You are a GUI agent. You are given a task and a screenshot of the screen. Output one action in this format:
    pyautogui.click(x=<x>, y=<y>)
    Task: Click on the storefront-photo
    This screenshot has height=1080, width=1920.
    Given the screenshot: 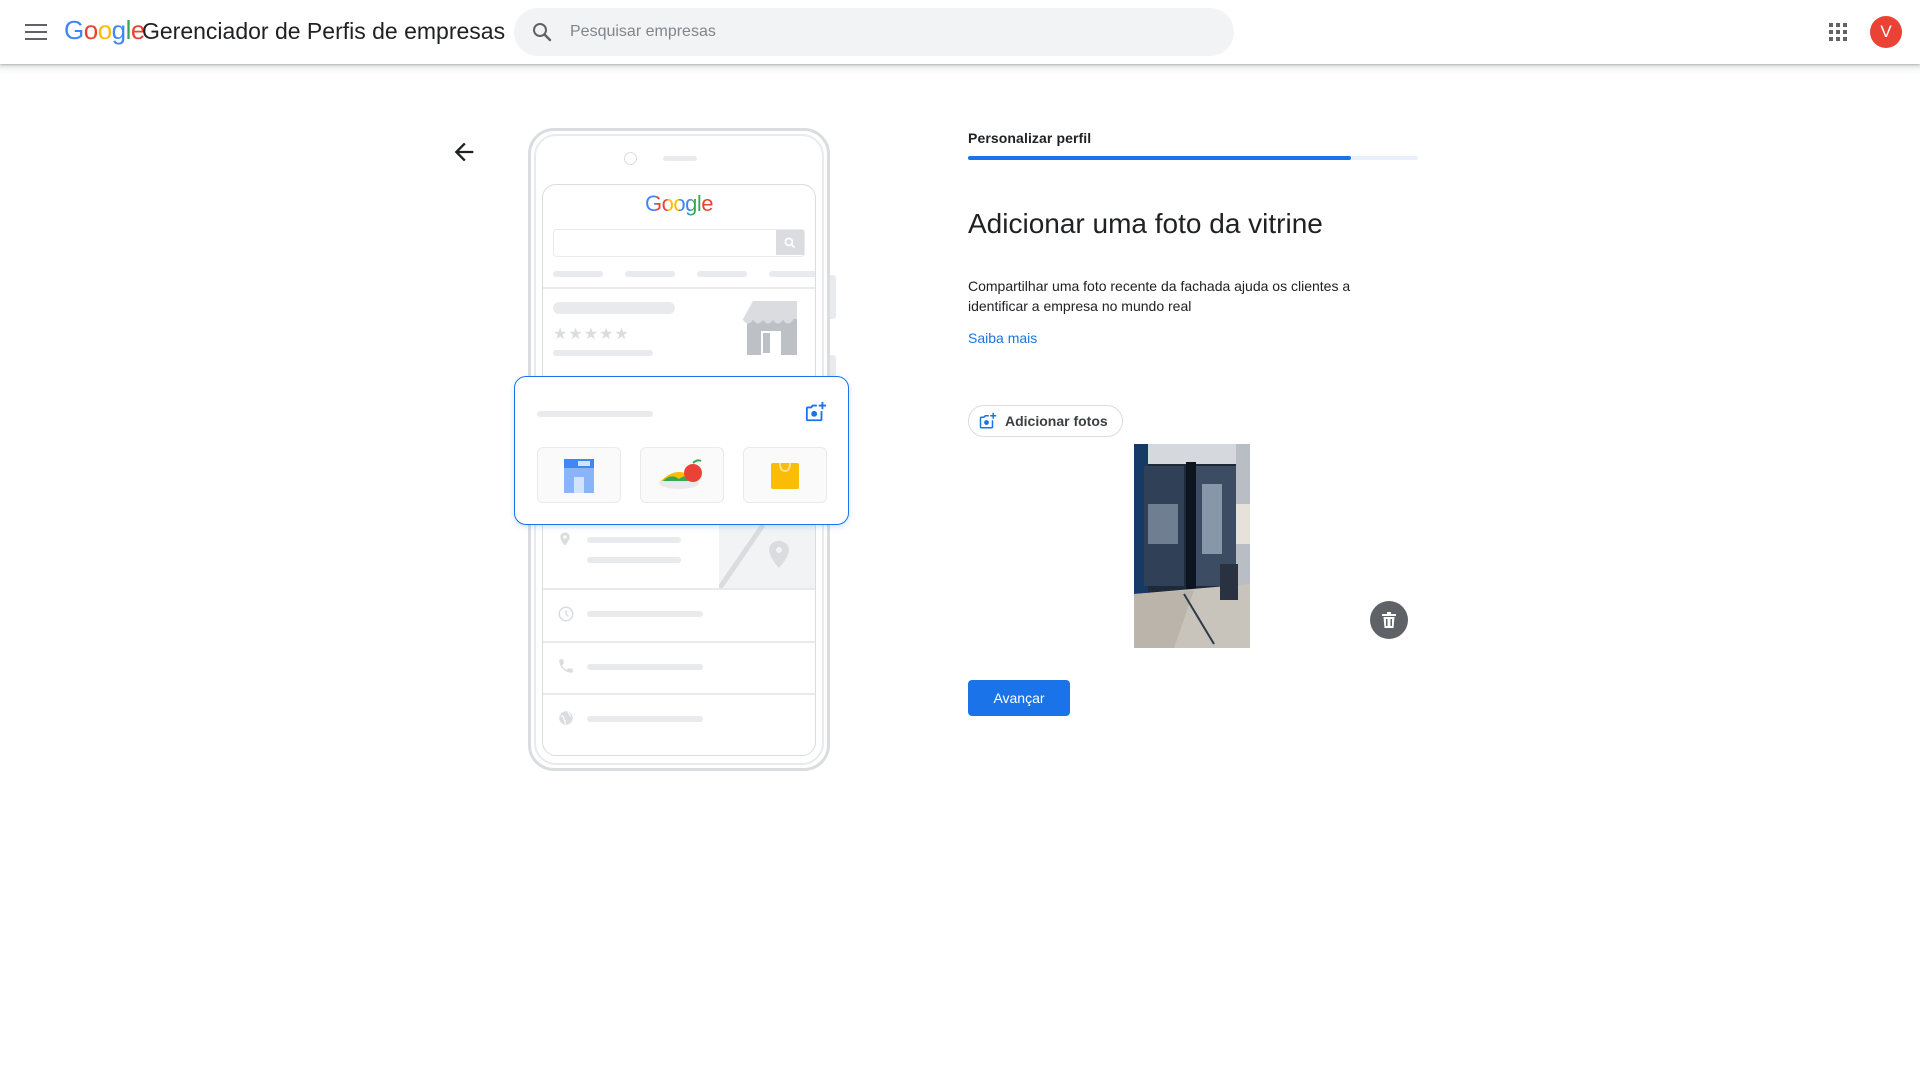 What is the action you would take?
    pyautogui.click(x=1192, y=546)
    